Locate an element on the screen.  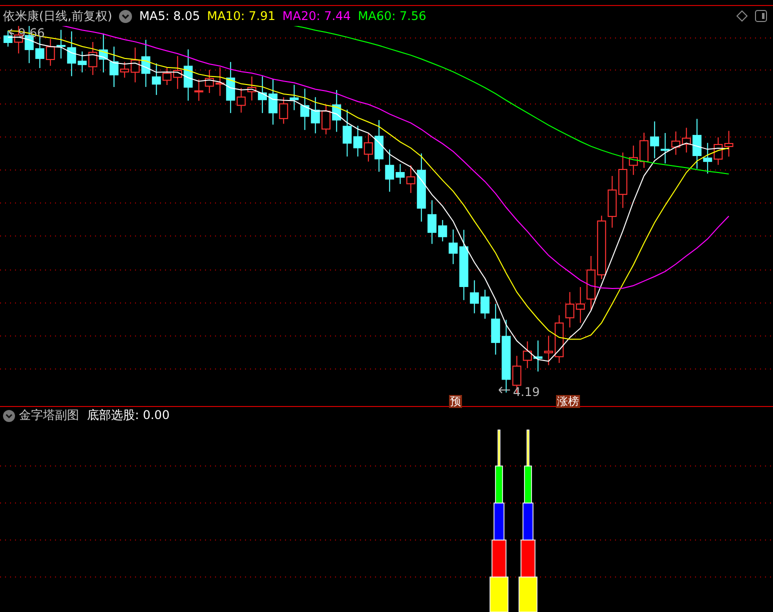
signal-tag: 预 is located at coordinates (455, 401).